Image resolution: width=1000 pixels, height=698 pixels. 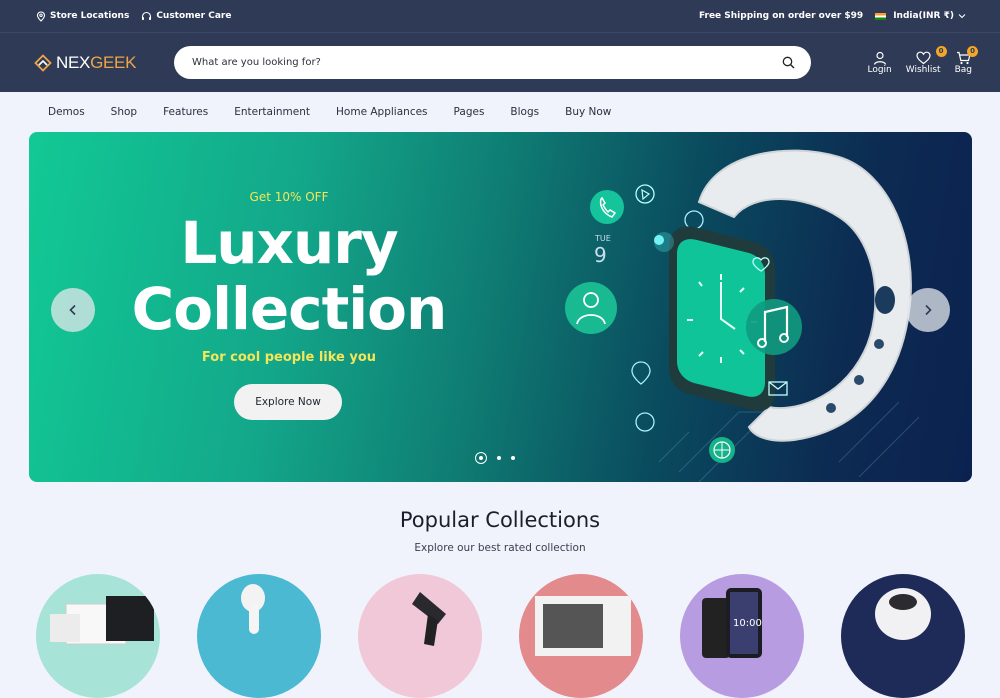 I want to click on location-pin-icon, so click(x=41, y=16).